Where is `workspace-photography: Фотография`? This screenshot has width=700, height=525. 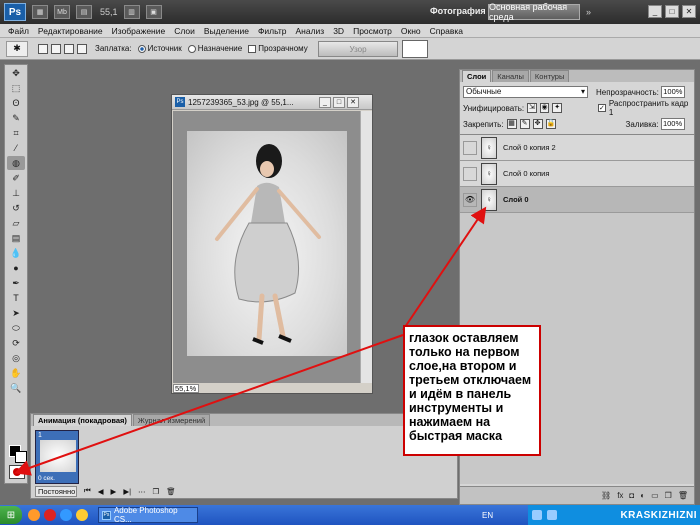
workspace-photography: Фотография is located at coordinates (458, 11).